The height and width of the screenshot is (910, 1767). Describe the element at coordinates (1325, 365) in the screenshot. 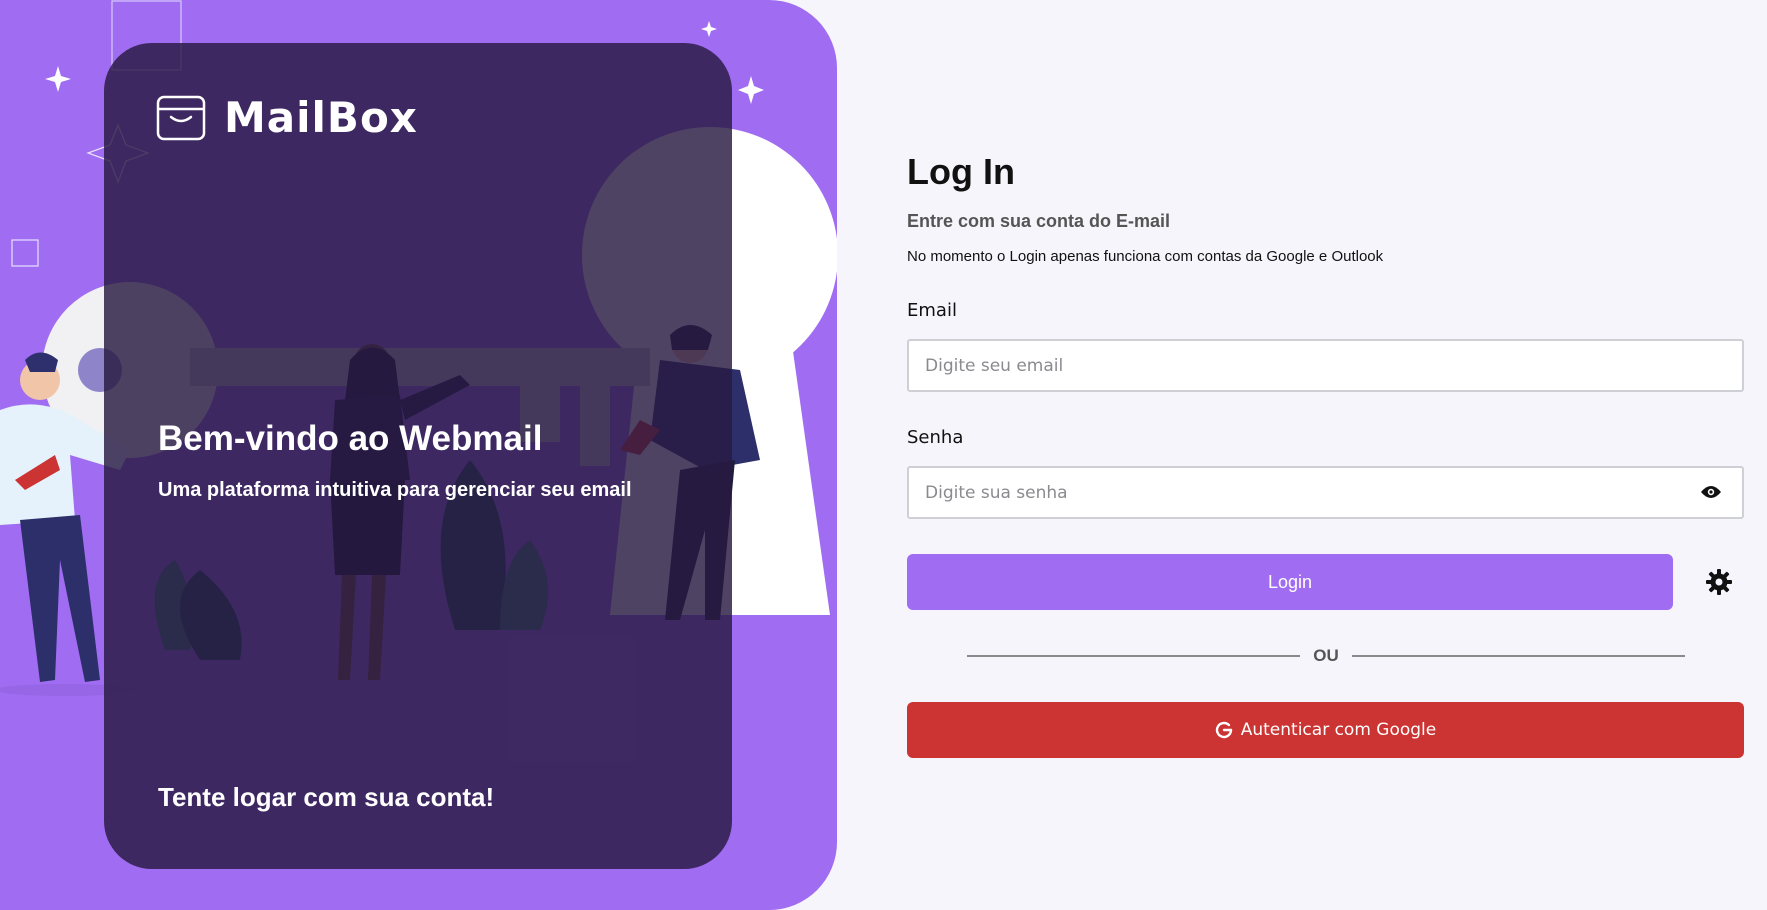

I see `email-field` at that location.